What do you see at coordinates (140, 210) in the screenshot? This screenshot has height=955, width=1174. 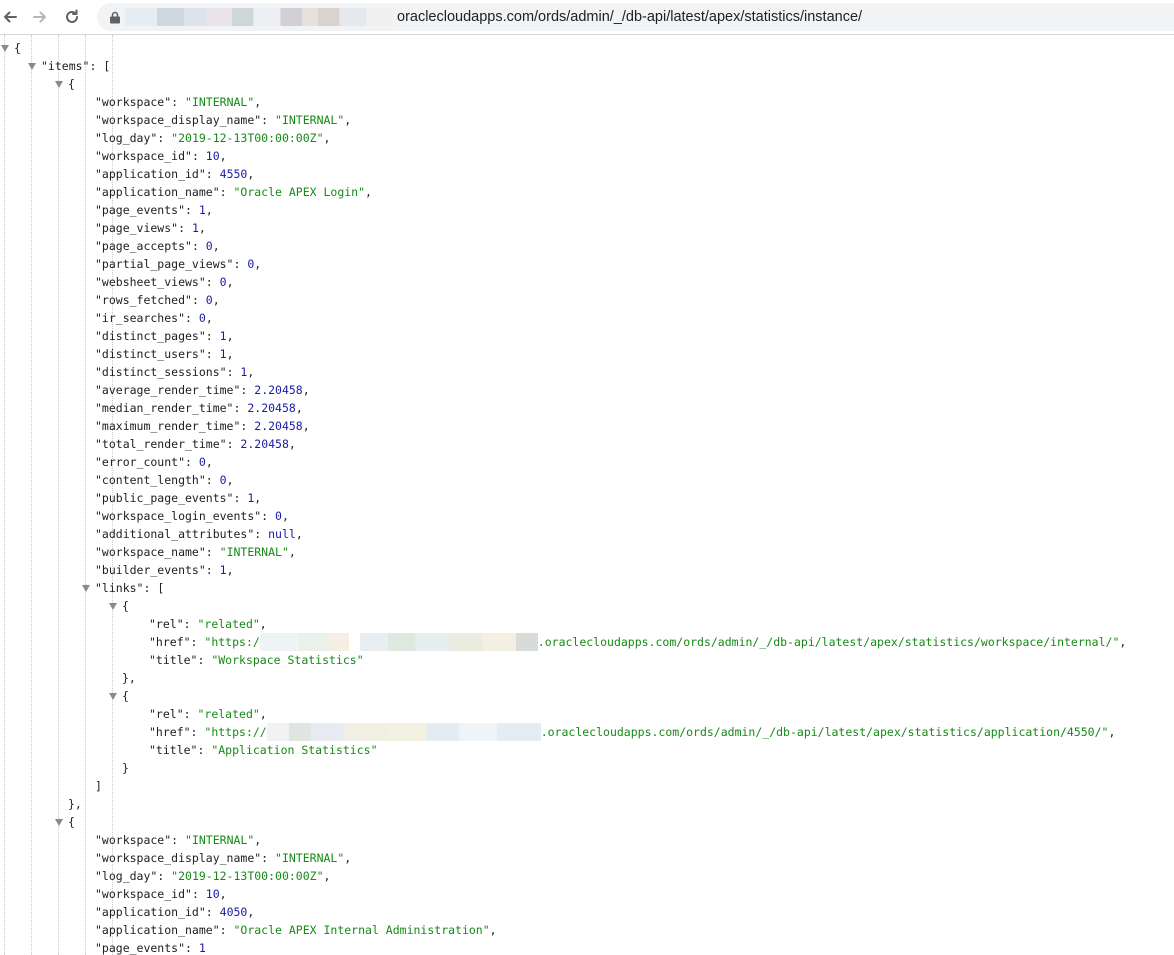 I see `json-key: "page_events"` at bounding box center [140, 210].